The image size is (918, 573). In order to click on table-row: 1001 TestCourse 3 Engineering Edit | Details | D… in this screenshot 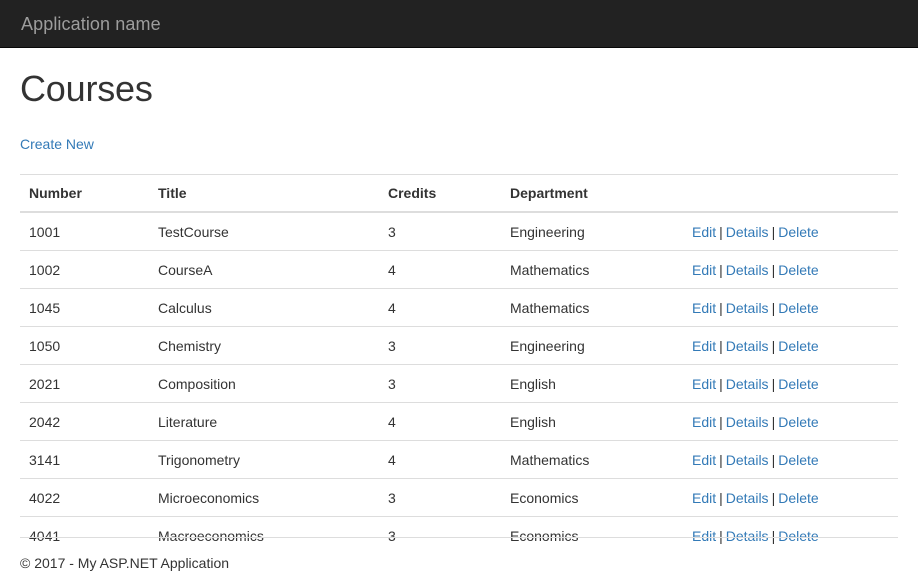, I will do `click(459, 231)`.